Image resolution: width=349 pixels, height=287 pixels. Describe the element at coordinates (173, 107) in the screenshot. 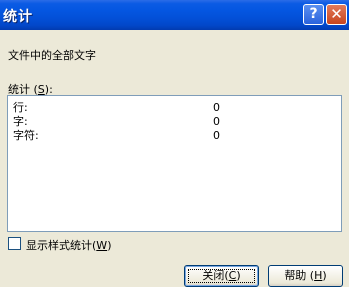

I see `stat-row-lines: 行: 0` at that location.